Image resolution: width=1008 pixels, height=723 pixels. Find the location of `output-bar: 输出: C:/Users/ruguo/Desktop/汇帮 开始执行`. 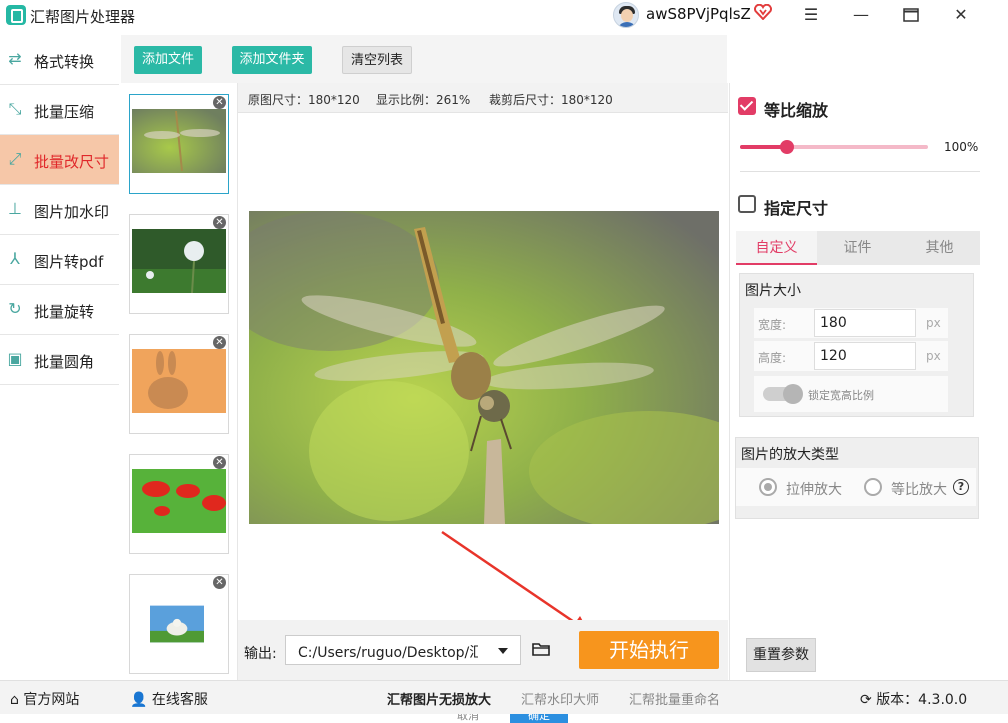

output-bar: 输出: C:/Users/ruguo/Desktop/汇帮 开始执行 is located at coordinates (483, 650).